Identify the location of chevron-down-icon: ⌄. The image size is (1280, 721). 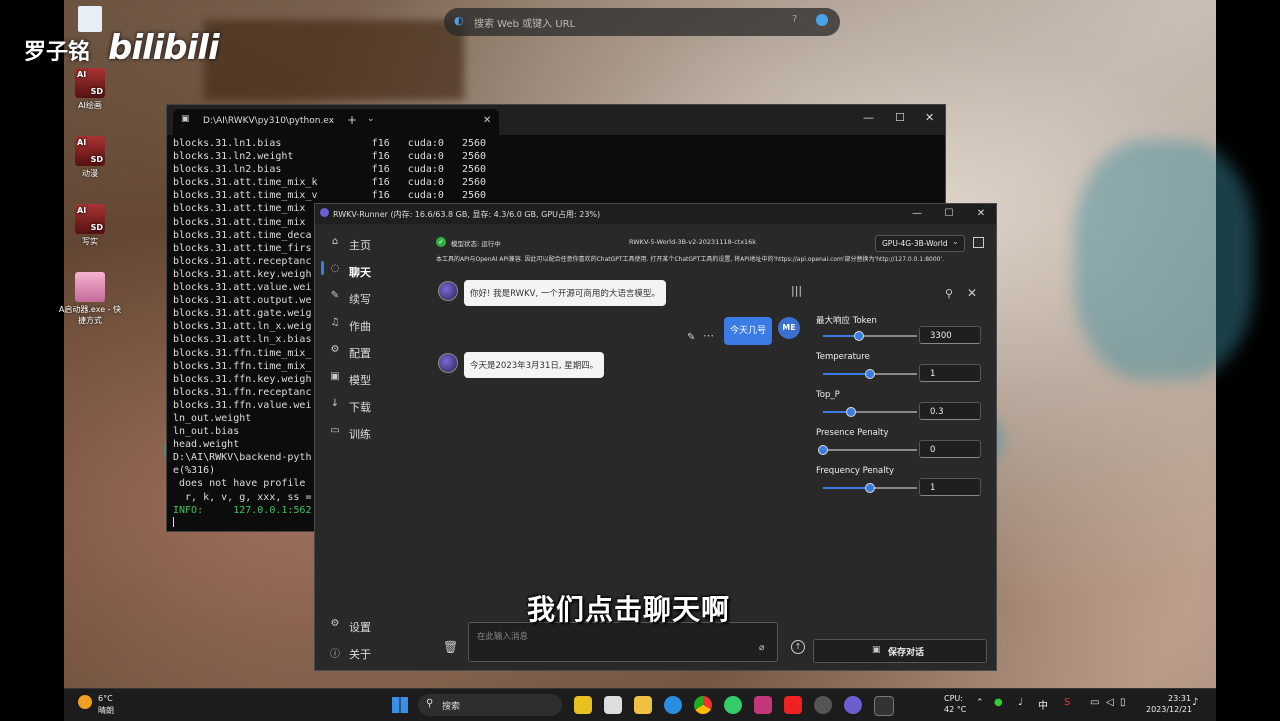
(371, 119).